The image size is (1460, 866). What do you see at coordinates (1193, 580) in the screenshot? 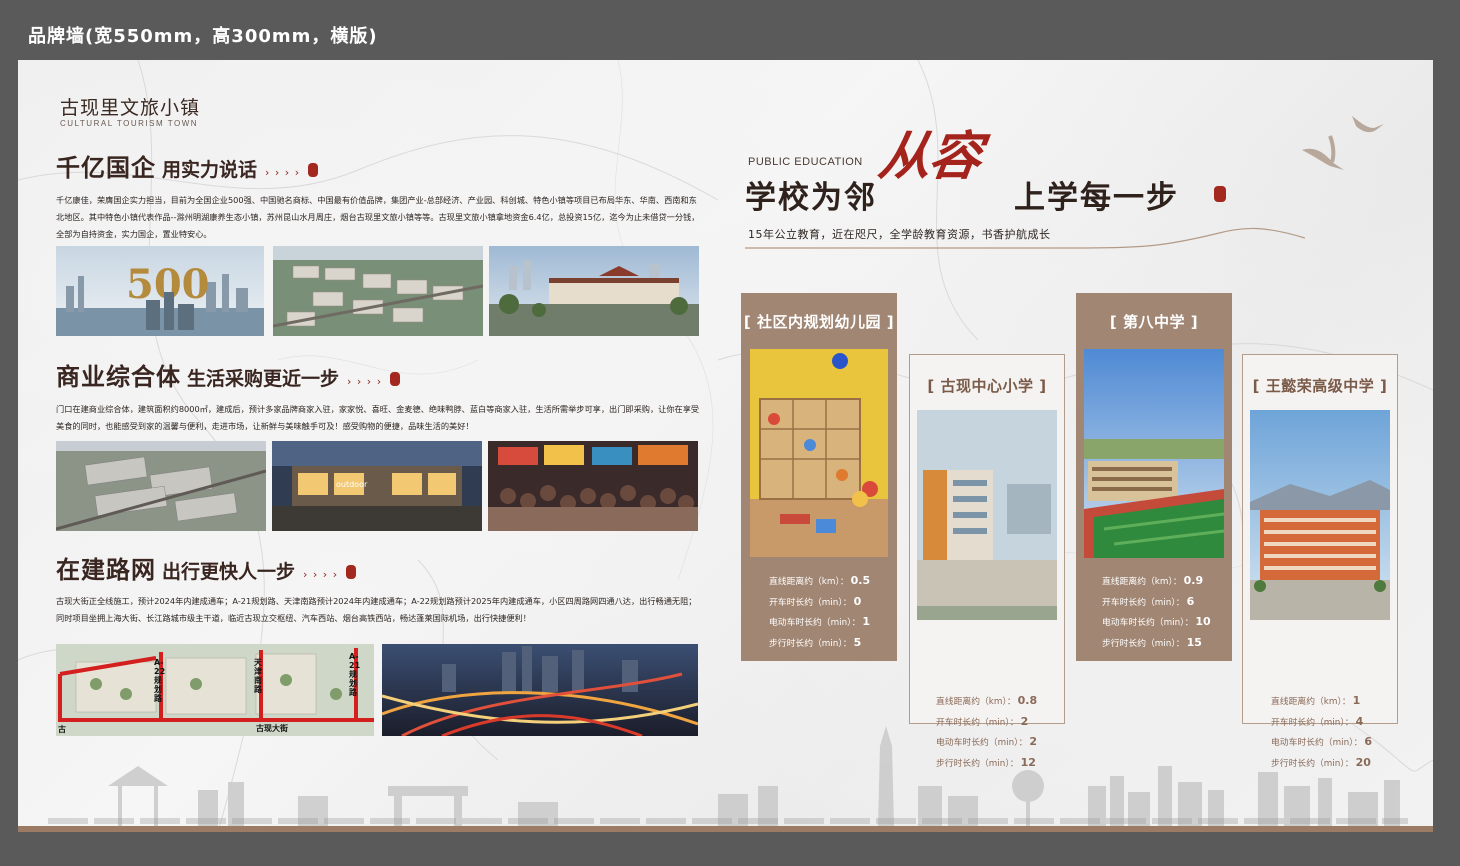
I see `stat-value: 0.9` at bounding box center [1193, 580].